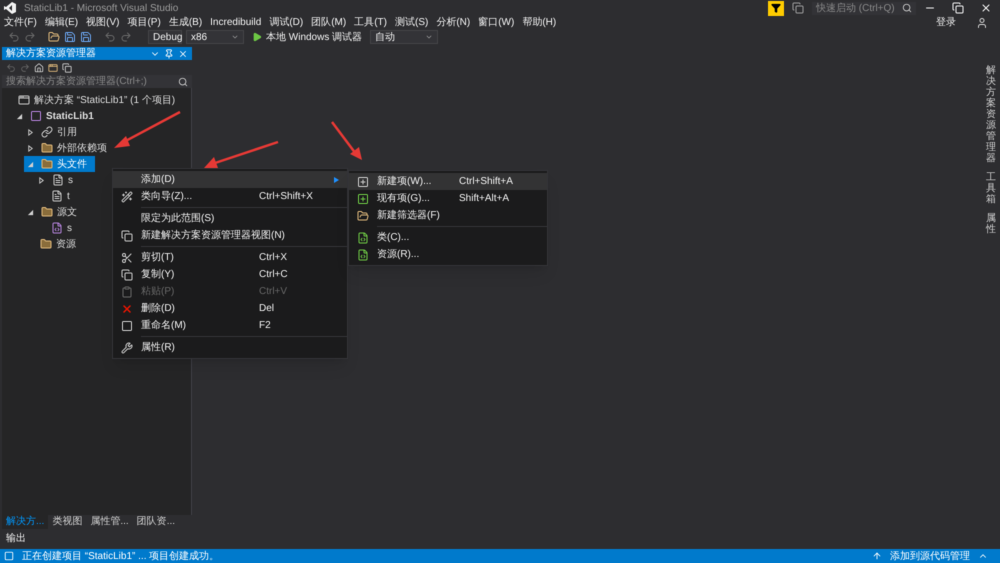  Describe the element at coordinates (183, 53) in the screenshot. I see `close-icon` at that location.